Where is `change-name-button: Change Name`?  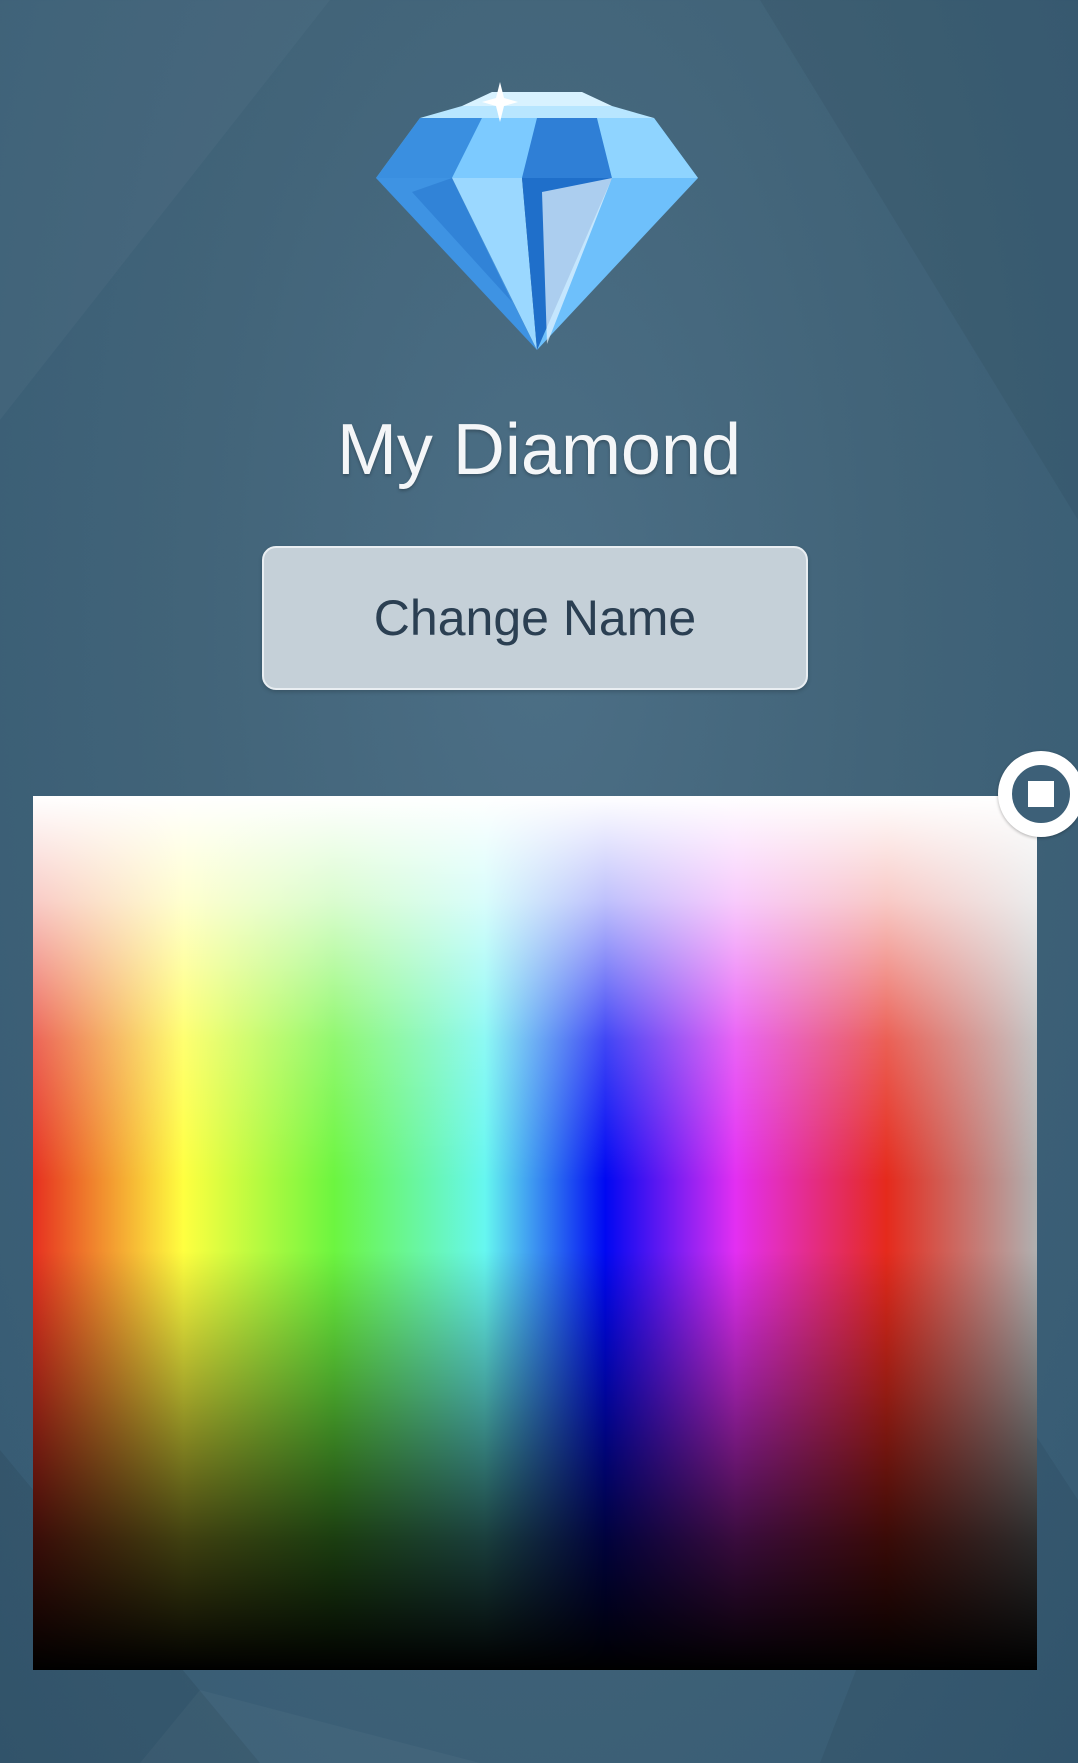 change-name-button: Change Name is located at coordinates (535, 618).